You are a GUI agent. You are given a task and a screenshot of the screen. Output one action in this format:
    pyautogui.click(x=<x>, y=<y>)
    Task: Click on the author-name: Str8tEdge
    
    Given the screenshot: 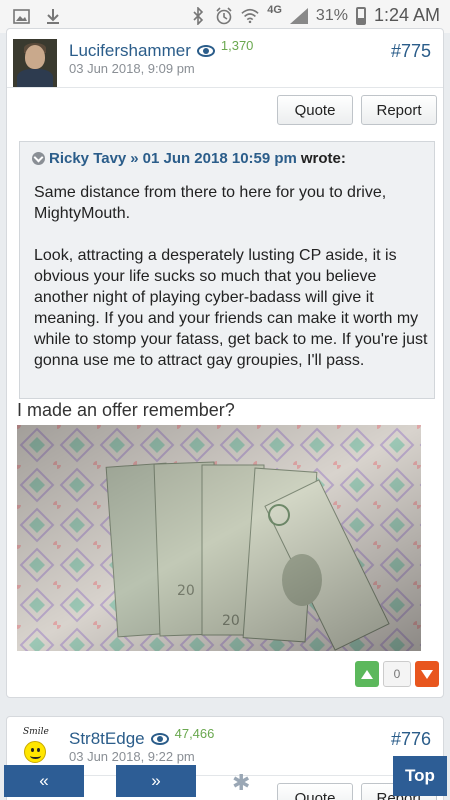 What is the action you would take?
    pyautogui.click(x=107, y=739)
    